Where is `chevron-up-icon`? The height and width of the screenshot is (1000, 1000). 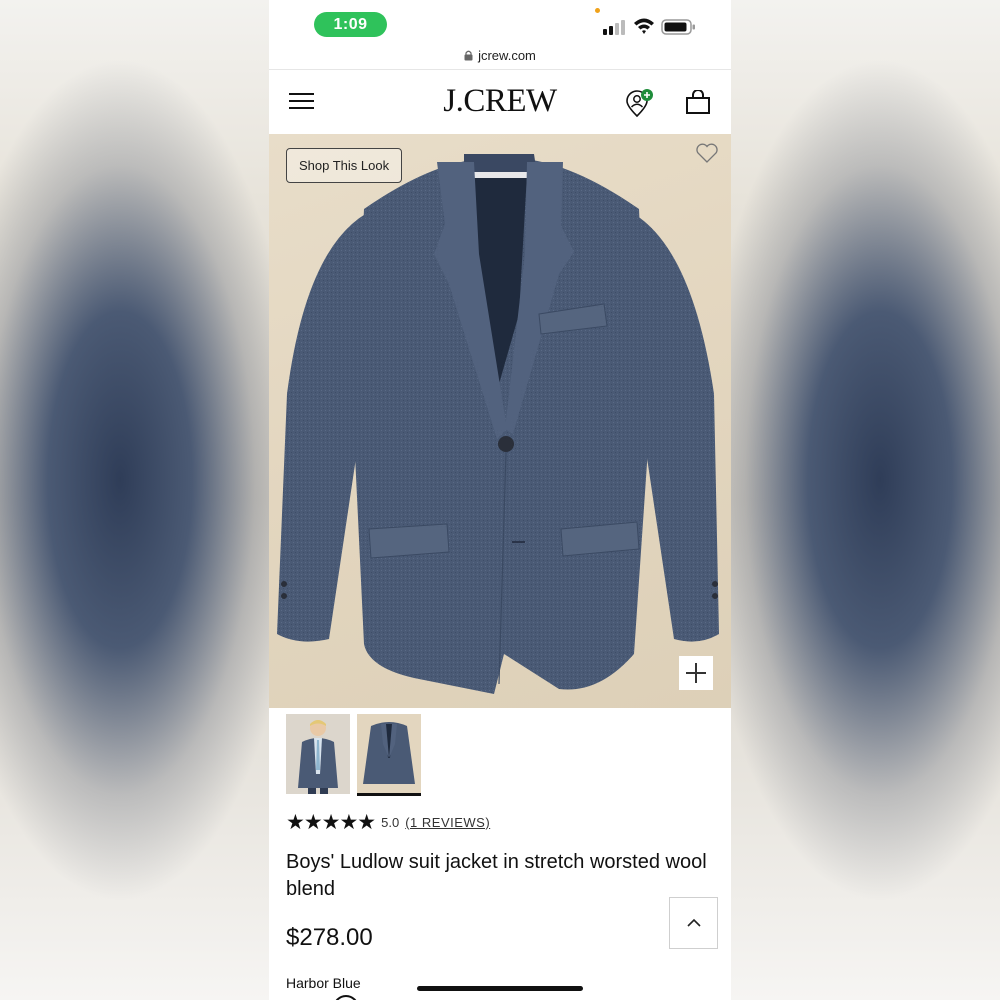 chevron-up-icon is located at coordinates (693, 922).